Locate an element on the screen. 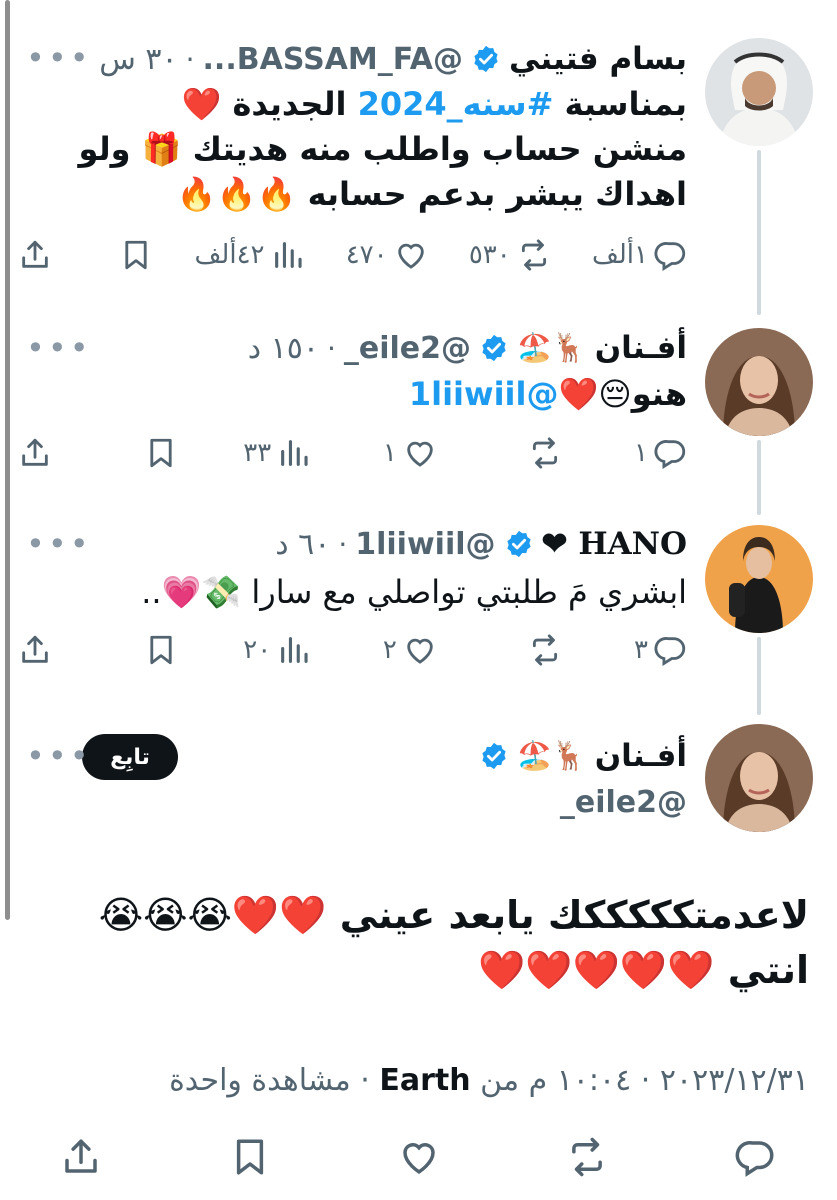 The width and height of the screenshot is (837, 1200). like-count: ٤٧٠ is located at coordinates (366, 255).